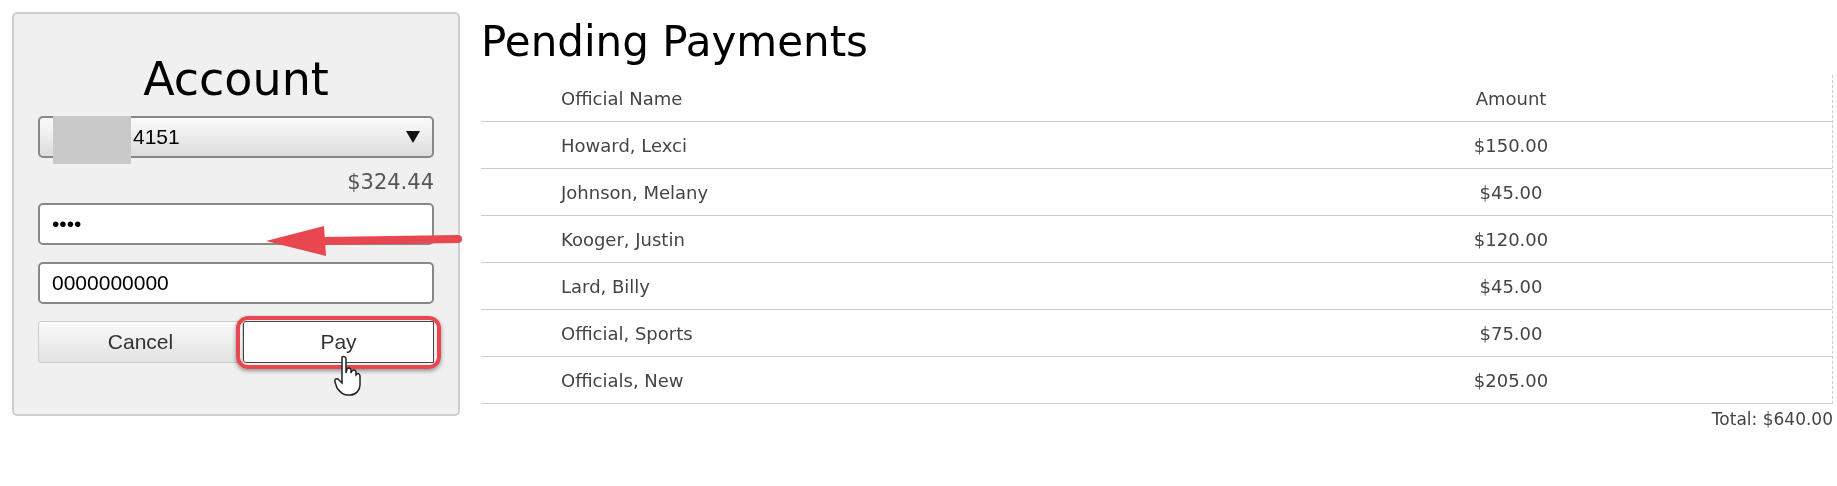 The image size is (1837, 486). I want to click on pin-field: ••••, so click(236, 224).